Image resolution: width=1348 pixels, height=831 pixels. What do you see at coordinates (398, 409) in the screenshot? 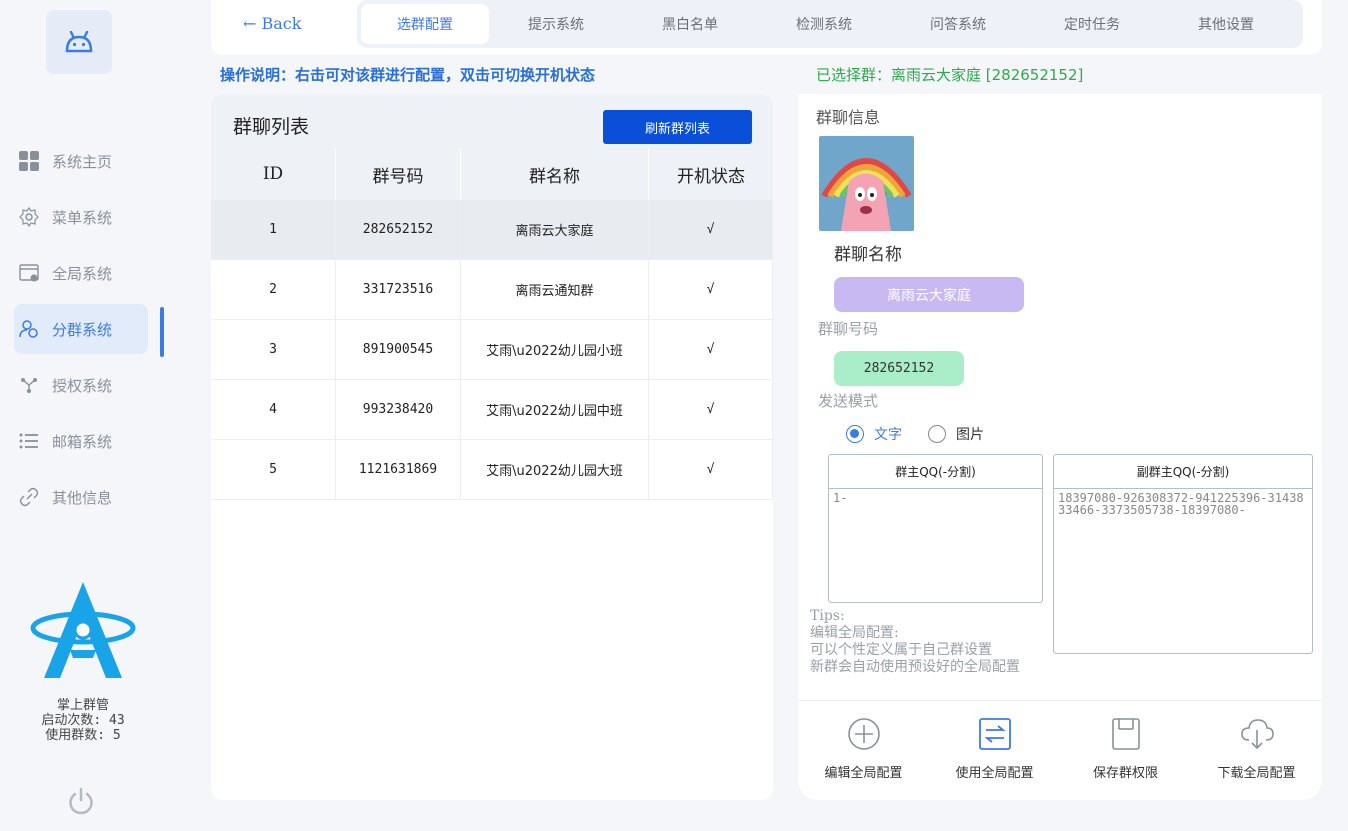
I see `cell-number: 993238420` at bounding box center [398, 409].